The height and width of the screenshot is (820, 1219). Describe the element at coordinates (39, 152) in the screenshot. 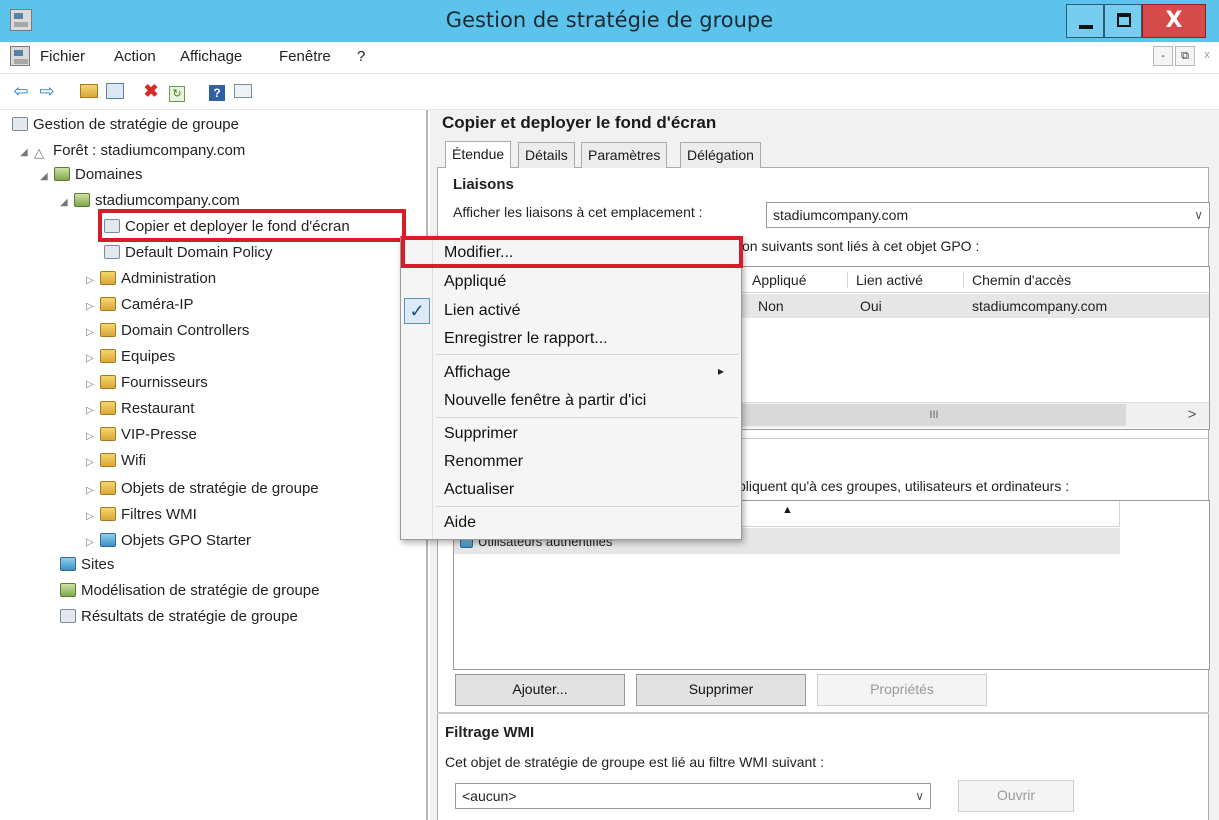

I see `forest-icon: △` at that location.